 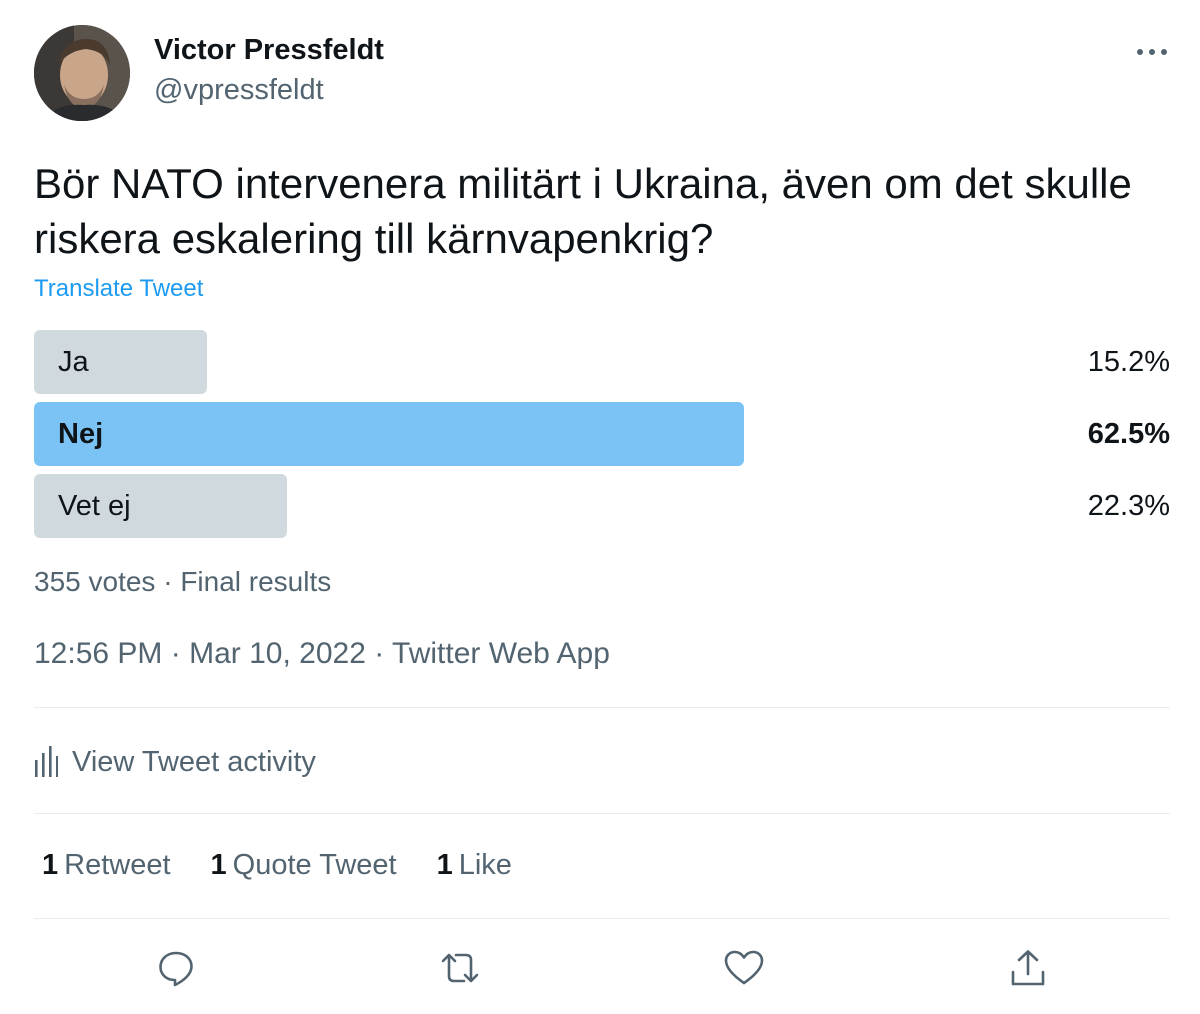 I want to click on heart-icon, so click(x=744, y=967).